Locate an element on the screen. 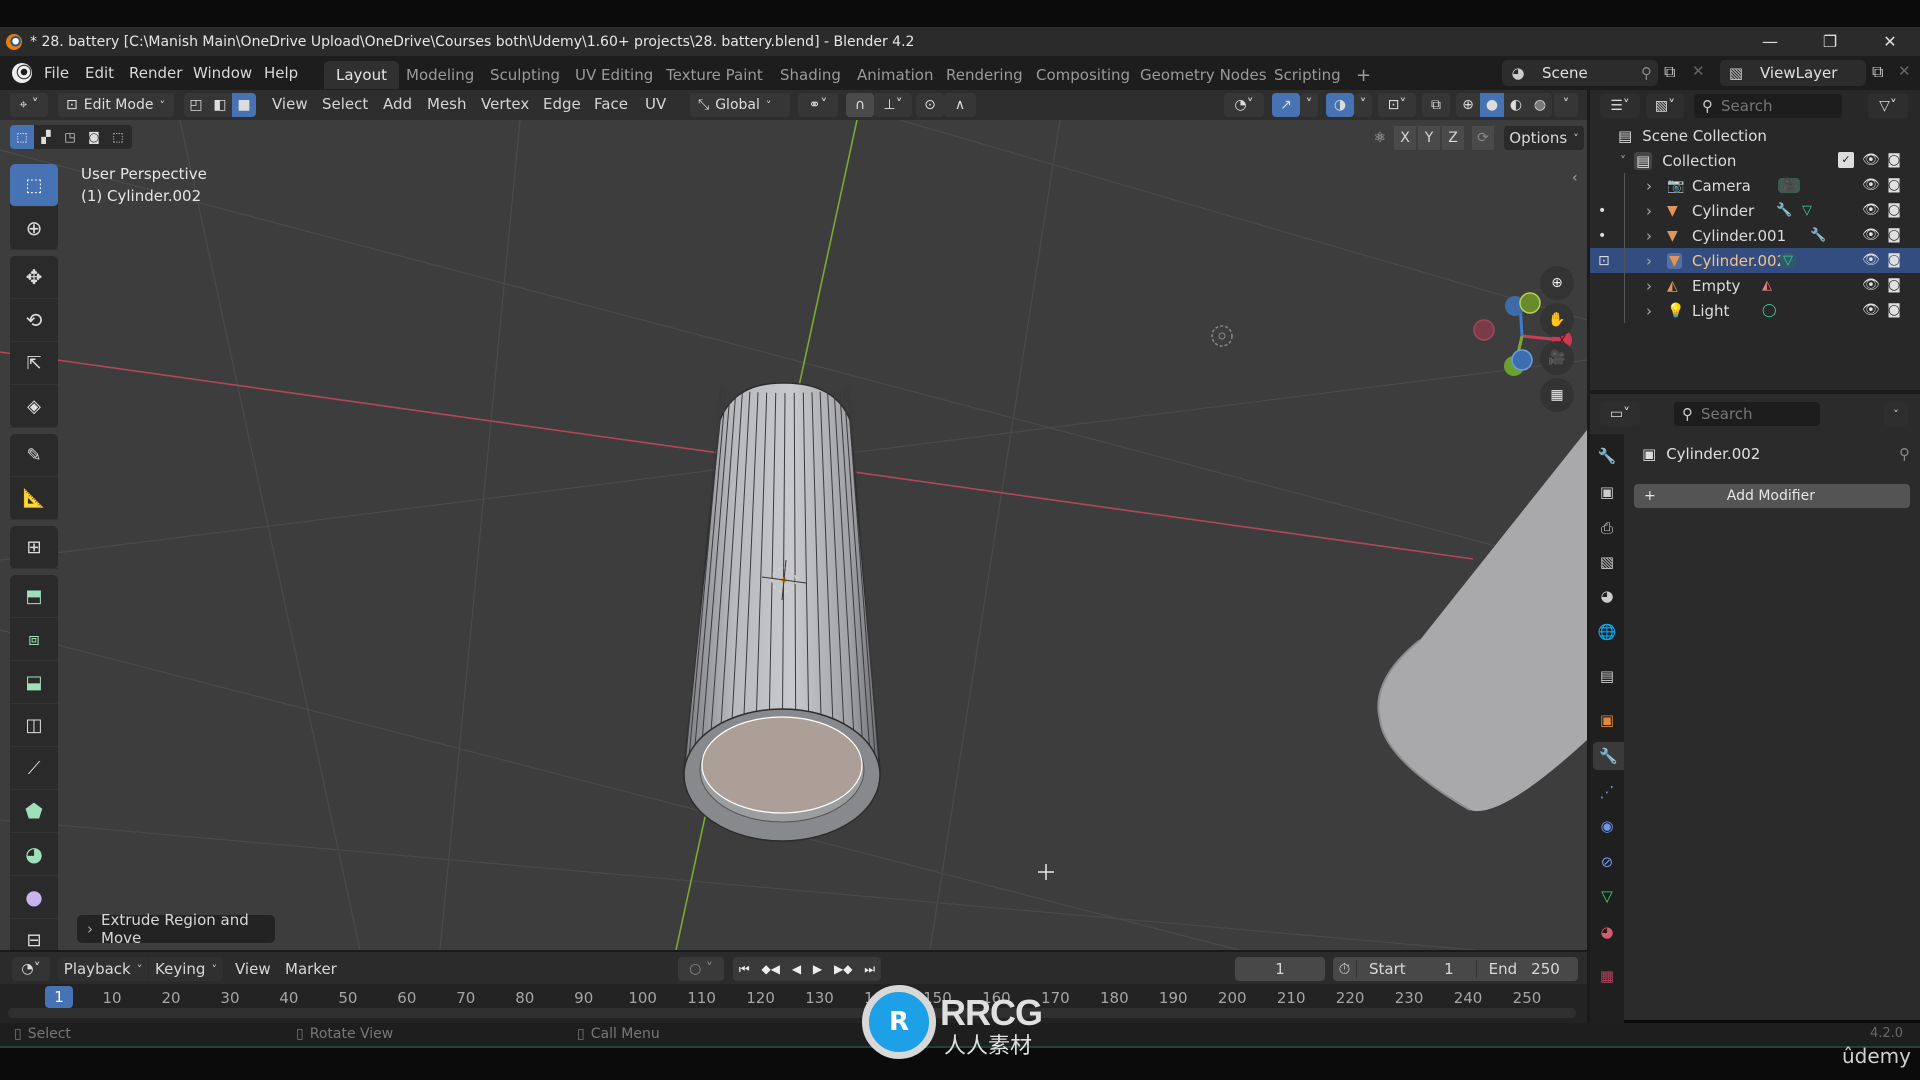  gizmo-z is located at coordinates (1522, 360).